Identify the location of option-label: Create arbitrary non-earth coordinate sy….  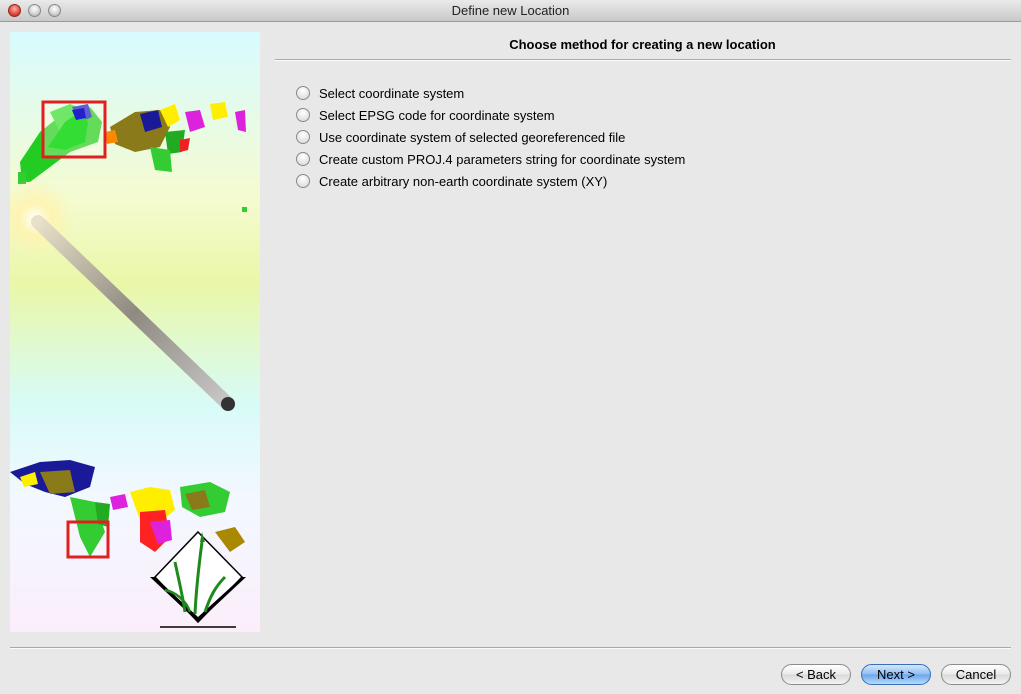
(463, 181).